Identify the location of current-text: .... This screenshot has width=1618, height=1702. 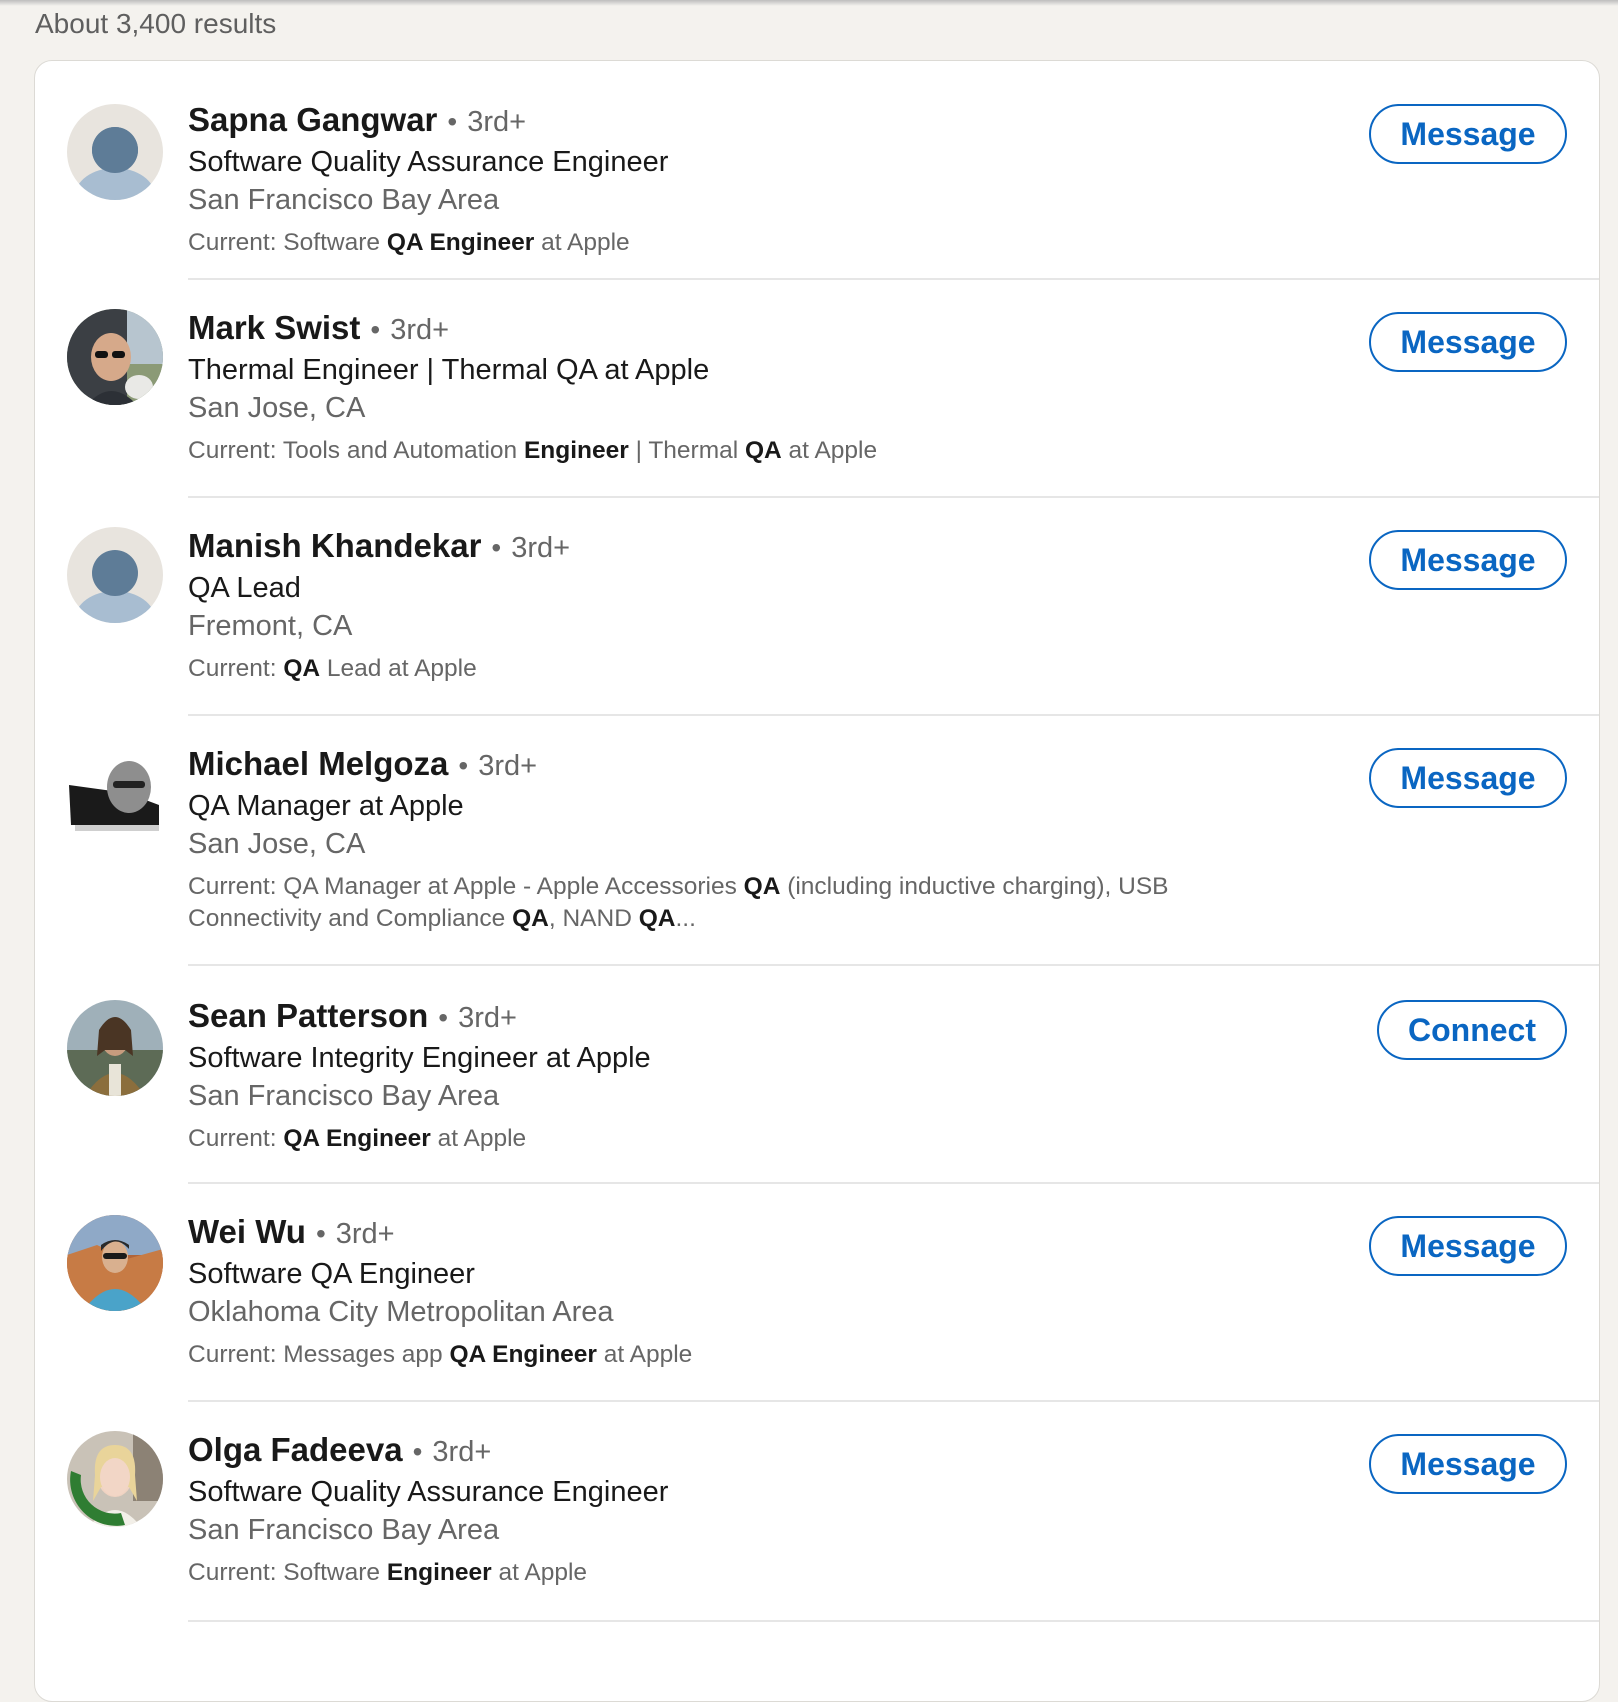
(685, 918).